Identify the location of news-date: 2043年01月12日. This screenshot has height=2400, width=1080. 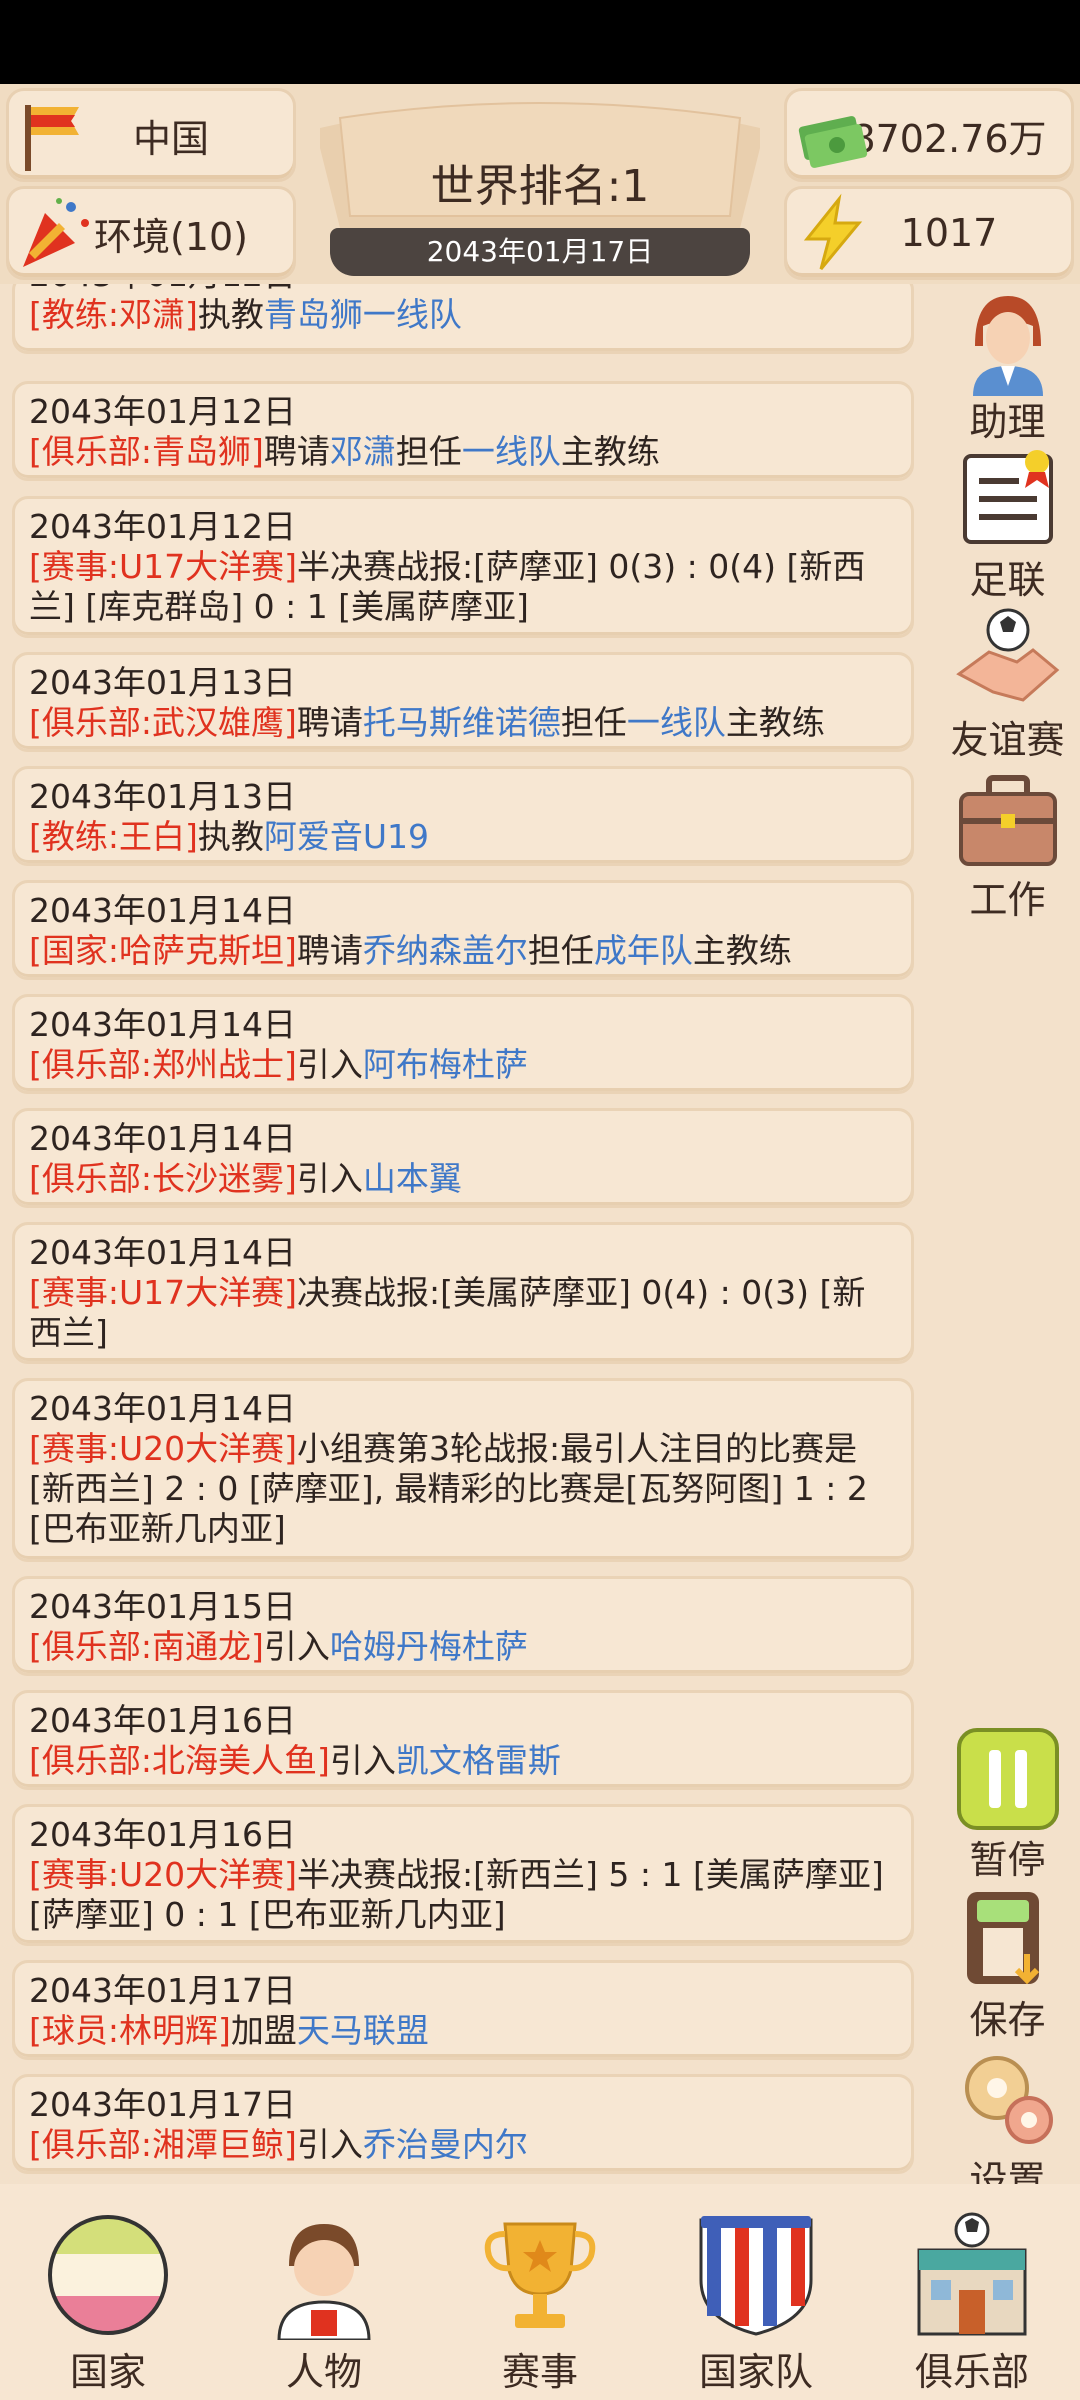
(162, 411).